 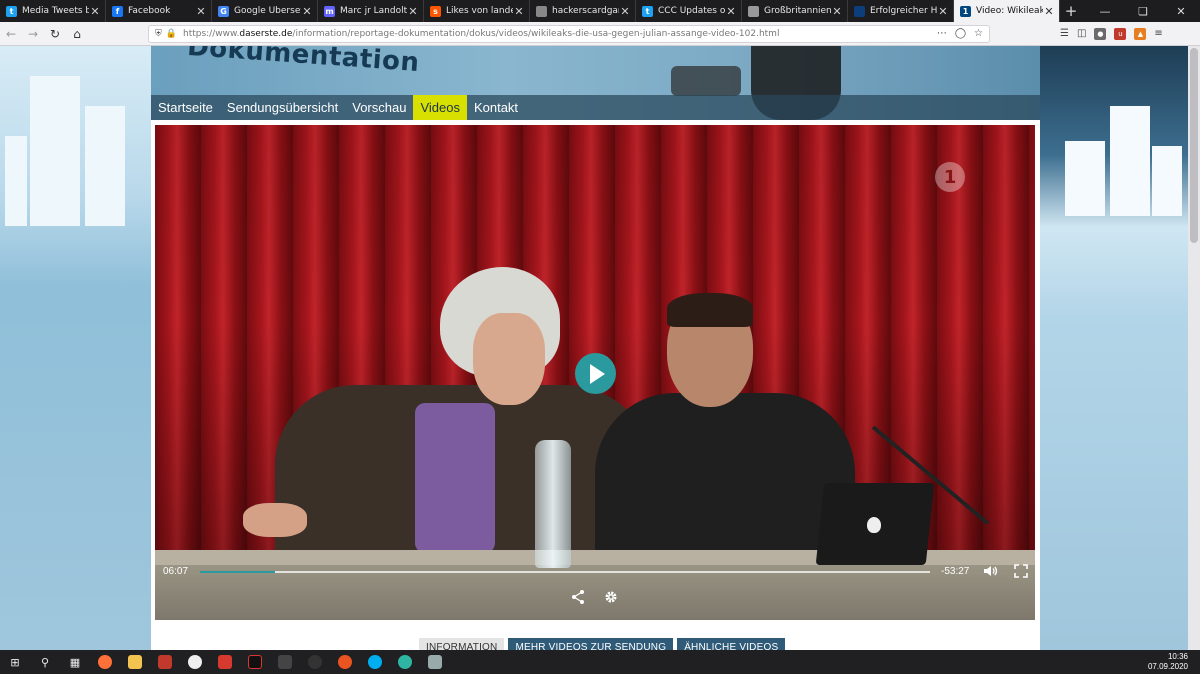 I want to click on nav-item-videos: Videos, so click(x=440, y=107).